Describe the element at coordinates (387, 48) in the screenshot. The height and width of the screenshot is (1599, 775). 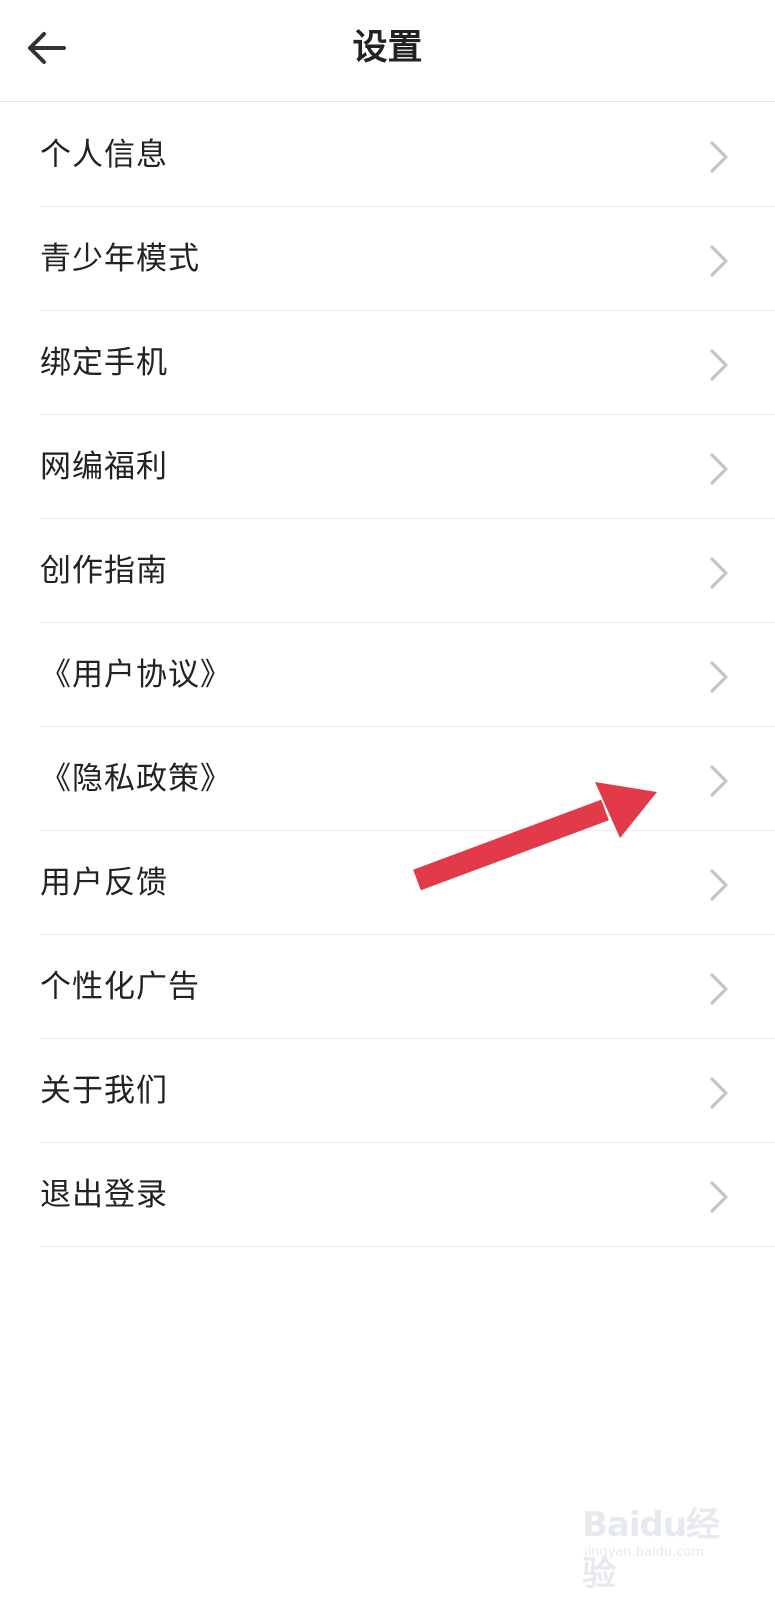
I see `page-title: 设置` at that location.